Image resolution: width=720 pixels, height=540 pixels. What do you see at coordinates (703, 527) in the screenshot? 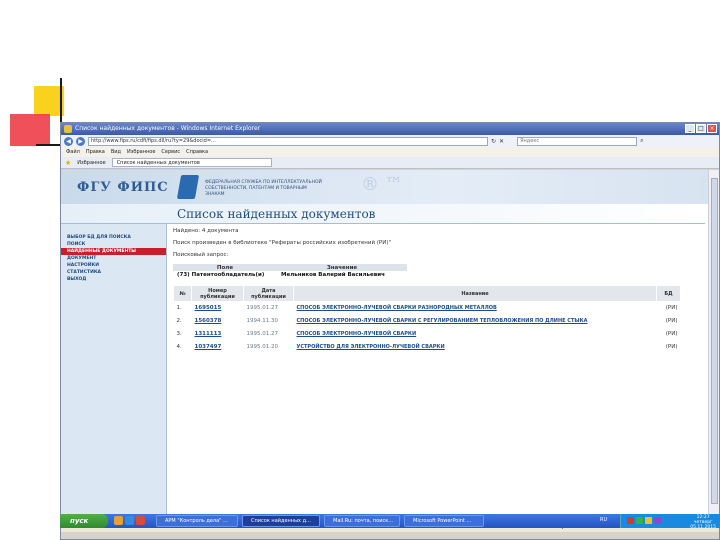
I see `clock-date: 05.11.2015` at bounding box center [703, 527].